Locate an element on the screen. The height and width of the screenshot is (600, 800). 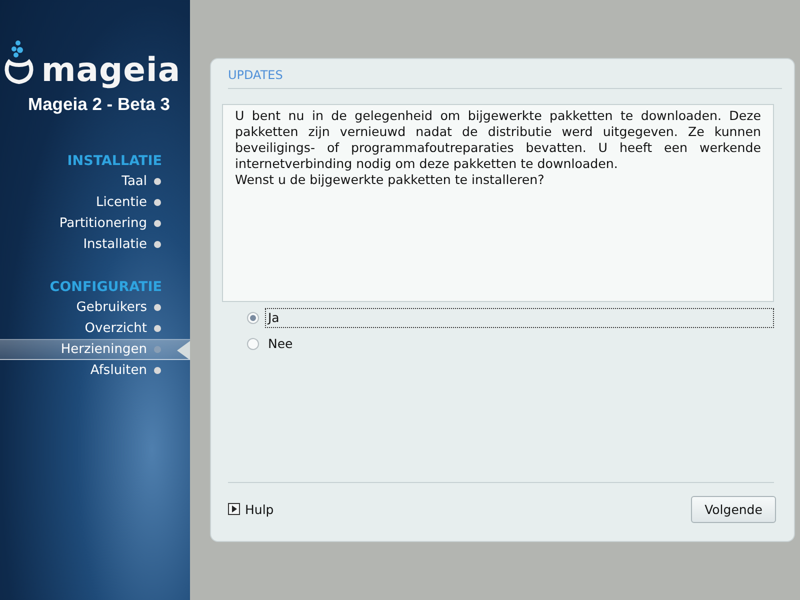
pointer-icon is located at coordinates (183, 350).